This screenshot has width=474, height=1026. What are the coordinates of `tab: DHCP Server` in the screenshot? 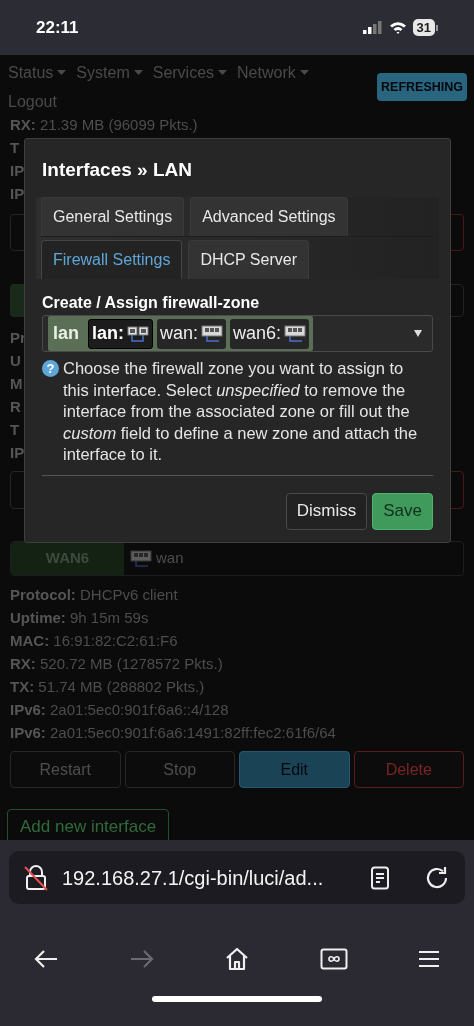 It's located at (248, 259).